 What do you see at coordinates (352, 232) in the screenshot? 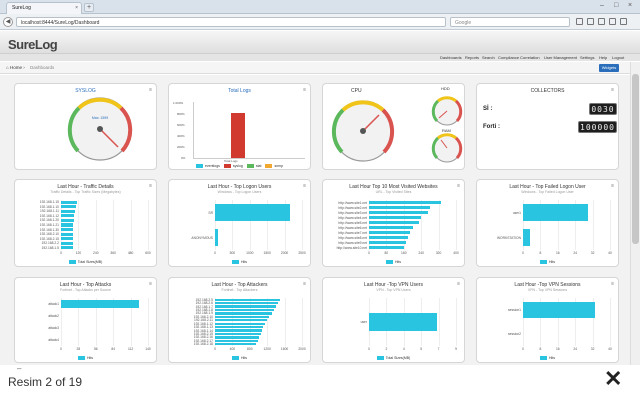
I see `y-tick: http://www.site7.net` at bounding box center [352, 232].